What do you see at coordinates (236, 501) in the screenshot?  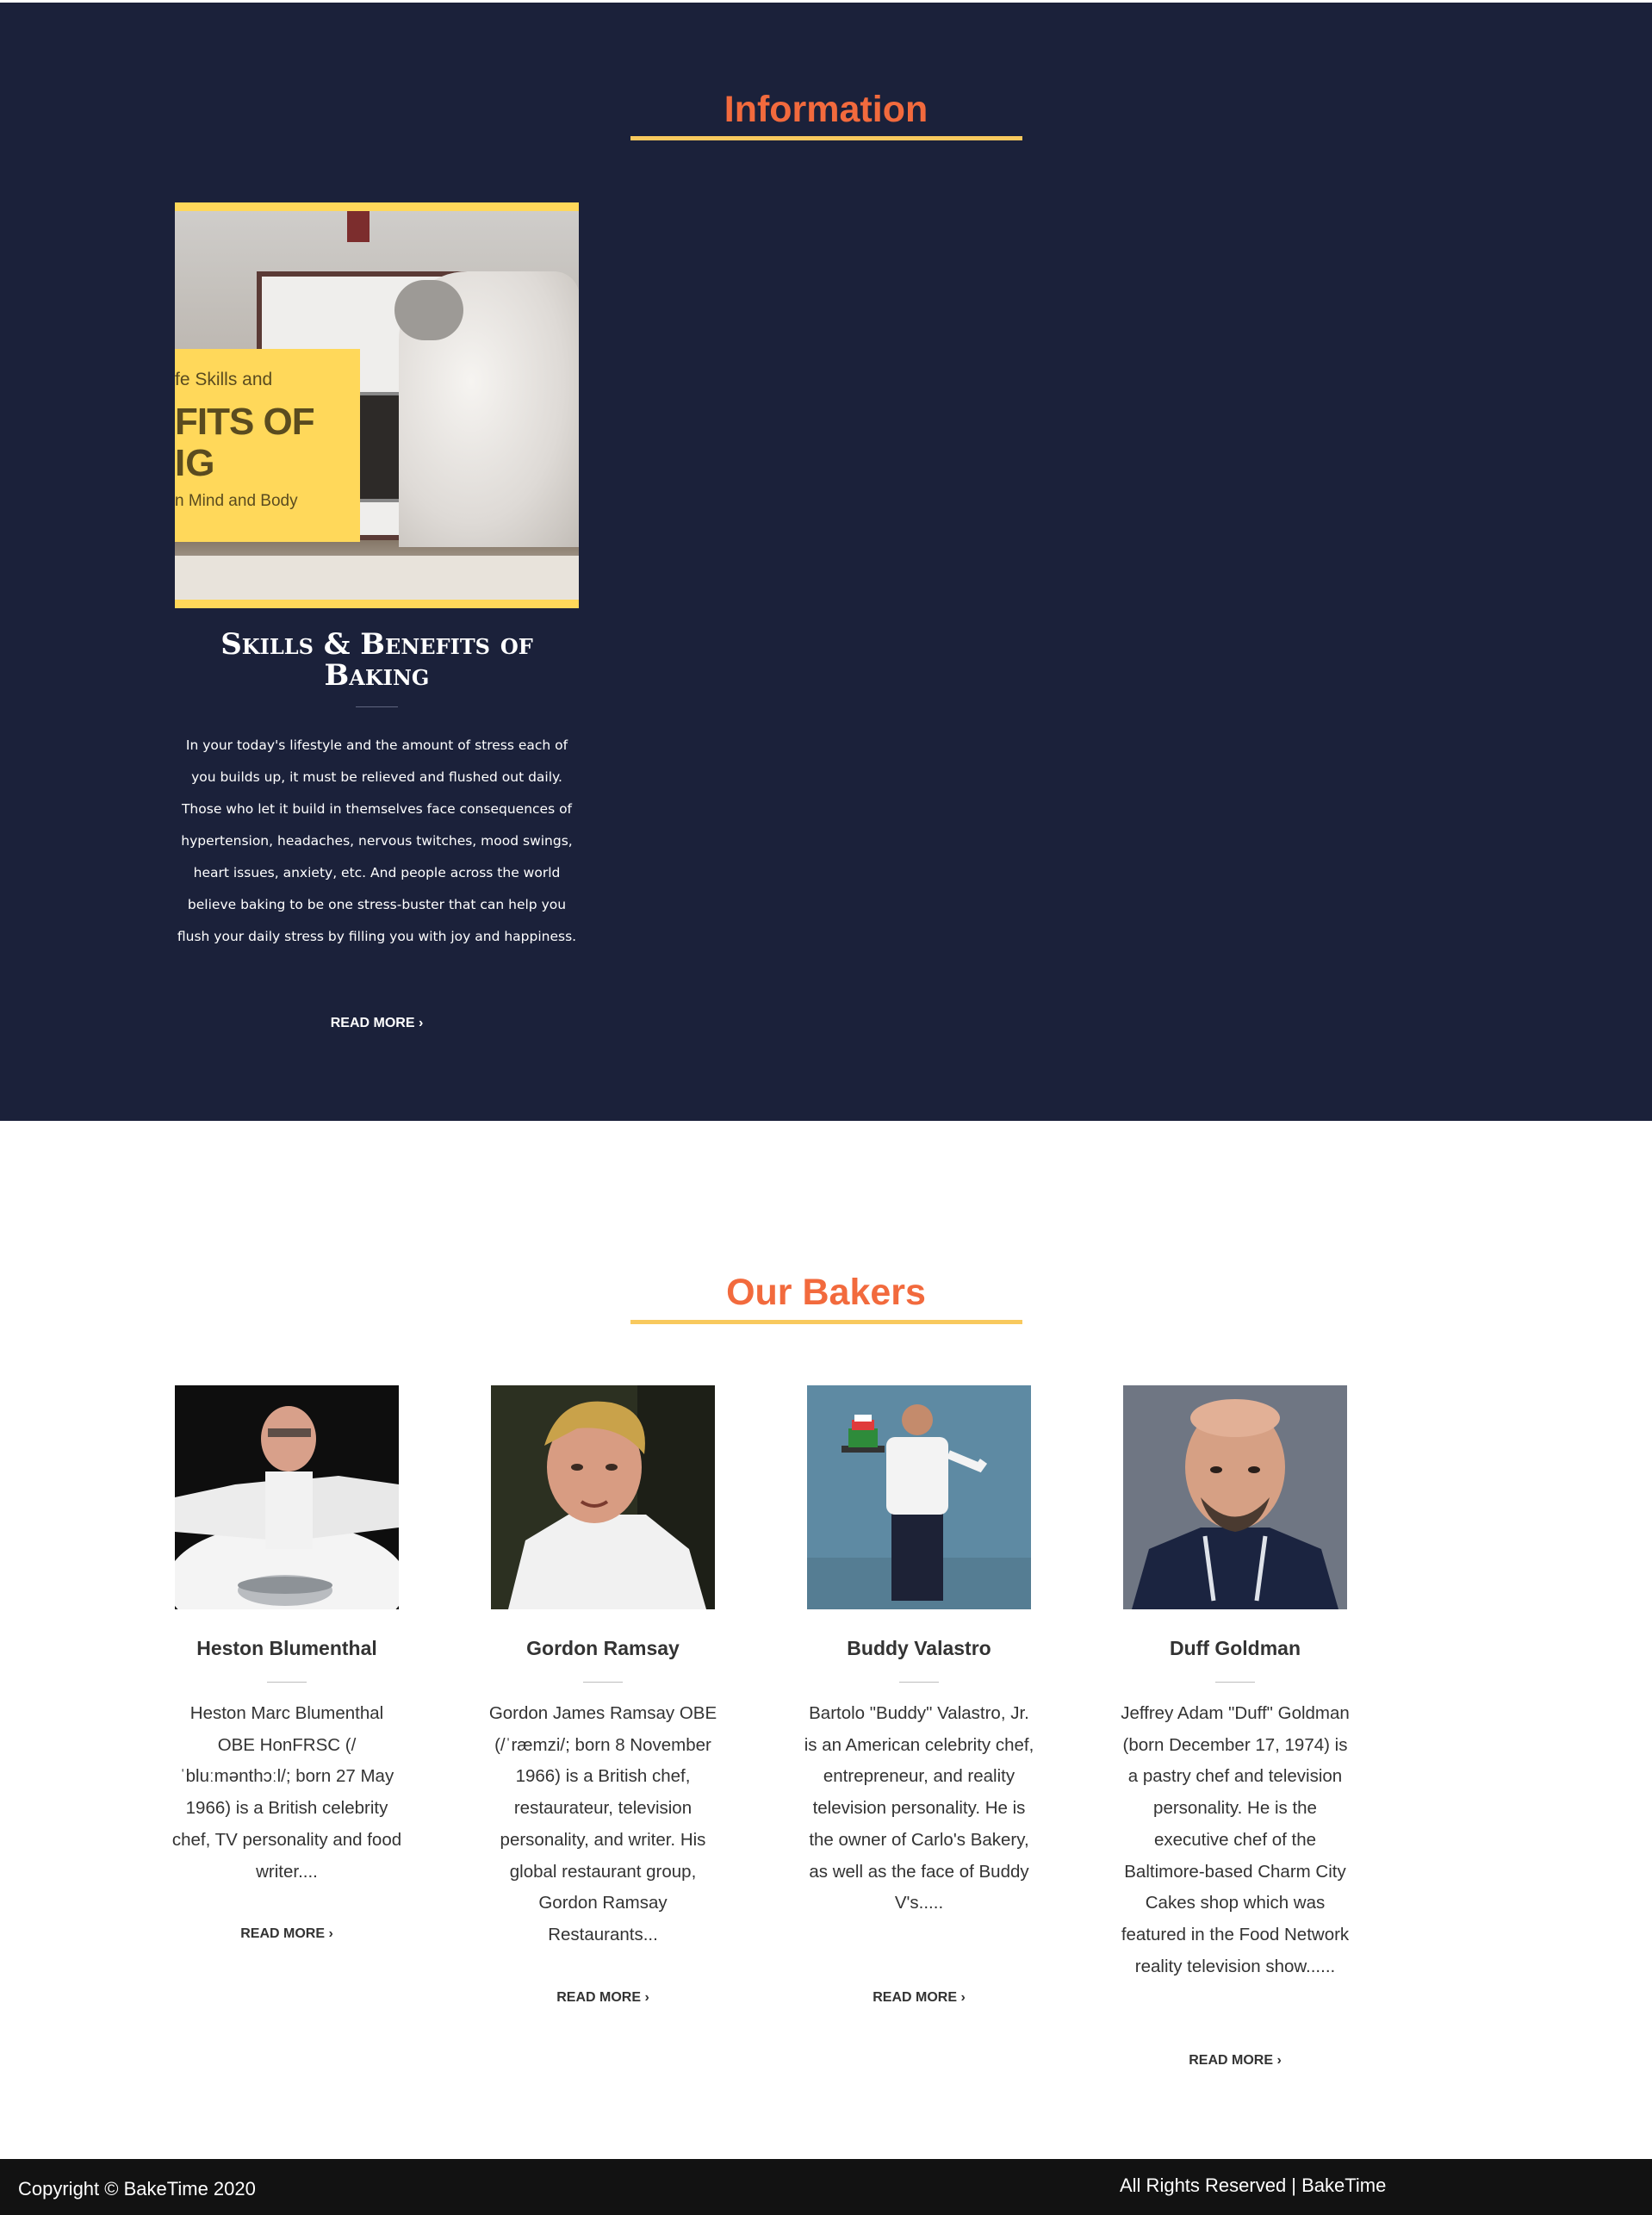 I see `banner-line-4: n Mind and Body` at bounding box center [236, 501].